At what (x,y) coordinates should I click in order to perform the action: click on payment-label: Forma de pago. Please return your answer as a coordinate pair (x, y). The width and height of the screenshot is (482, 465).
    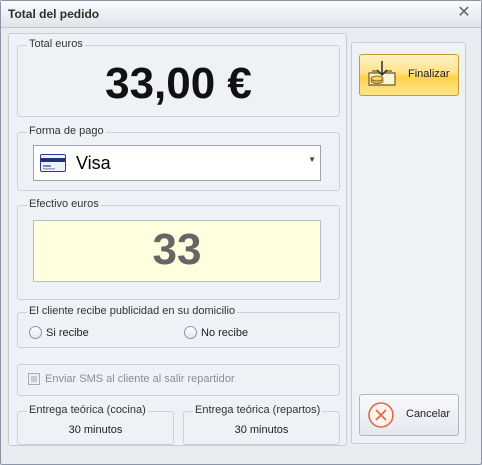
    Looking at the image, I should click on (66, 131).